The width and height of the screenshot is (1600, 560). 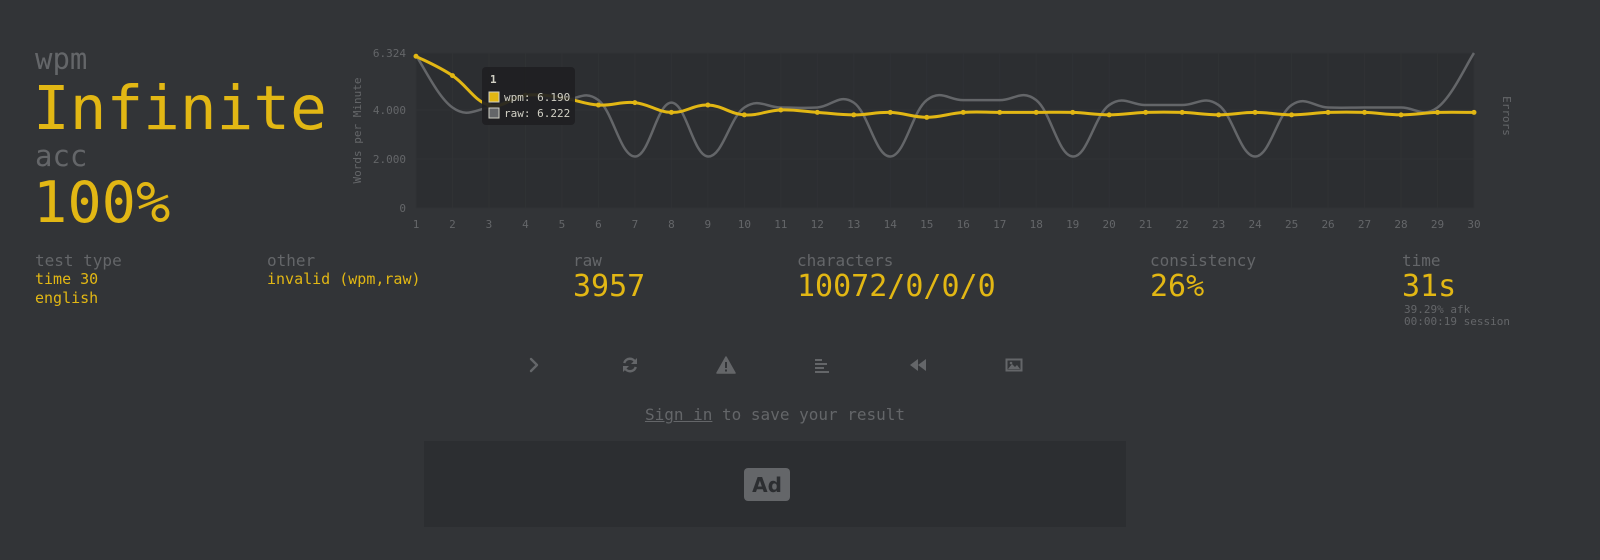 I want to click on chart-x-tick-label: 20, so click(x=1109, y=224).